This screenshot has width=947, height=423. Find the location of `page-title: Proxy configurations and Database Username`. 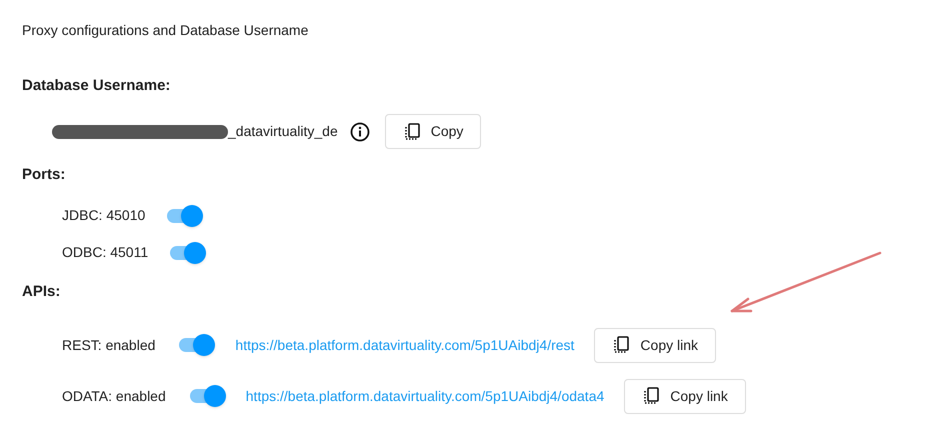

page-title: Proxy configurations and Database Username is located at coordinates (166, 30).